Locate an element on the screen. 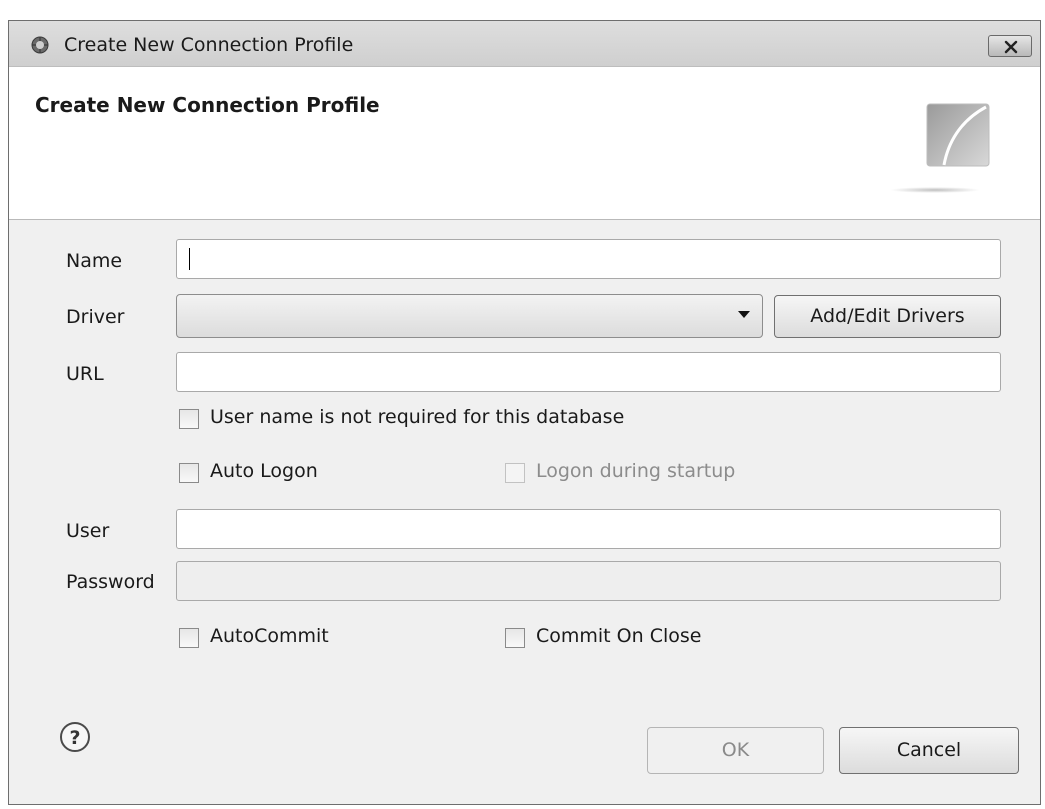  driver-select is located at coordinates (469, 316).